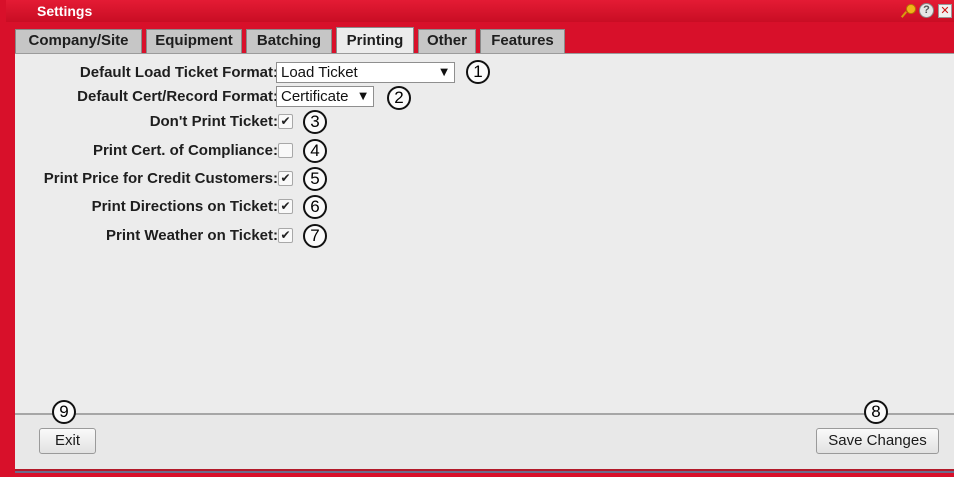 This screenshot has height=477, width=954. I want to click on load-ticket-format-select: Load Ticket ▼, so click(365, 72).